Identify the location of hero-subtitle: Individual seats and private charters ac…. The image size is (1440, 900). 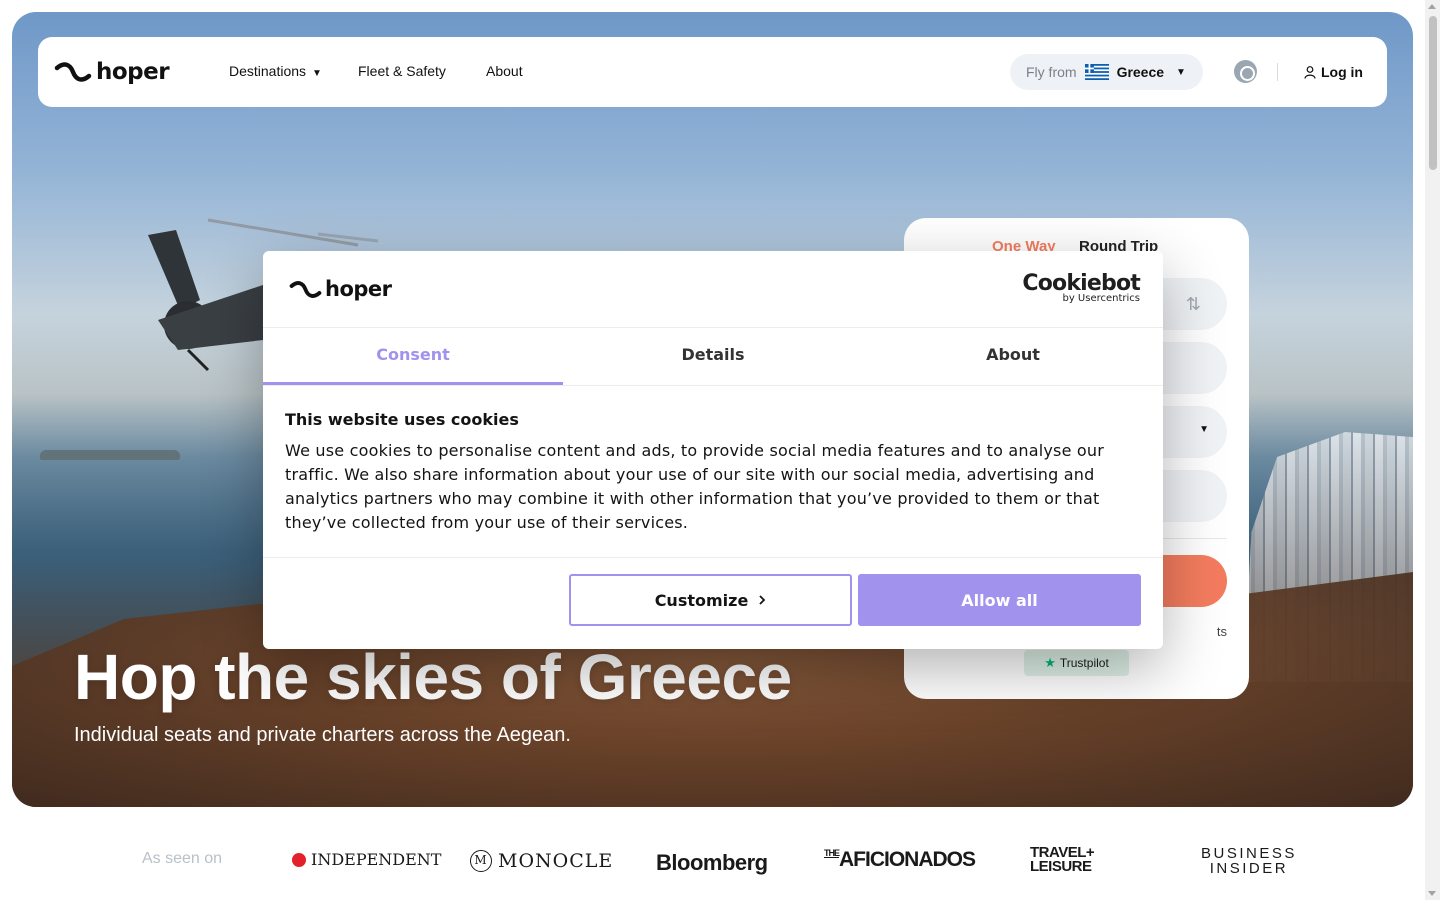
(322, 735).